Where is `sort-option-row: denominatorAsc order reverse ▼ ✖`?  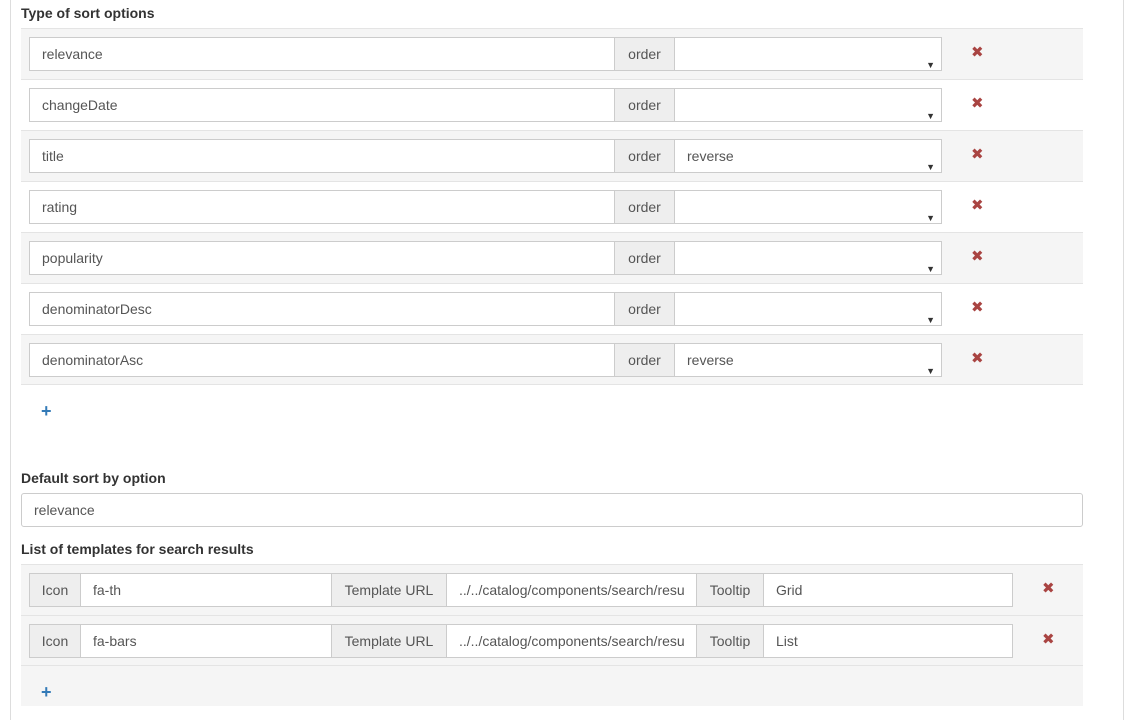 sort-option-row: denominatorAsc order reverse ▼ ✖ is located at coordinates (552, 359).